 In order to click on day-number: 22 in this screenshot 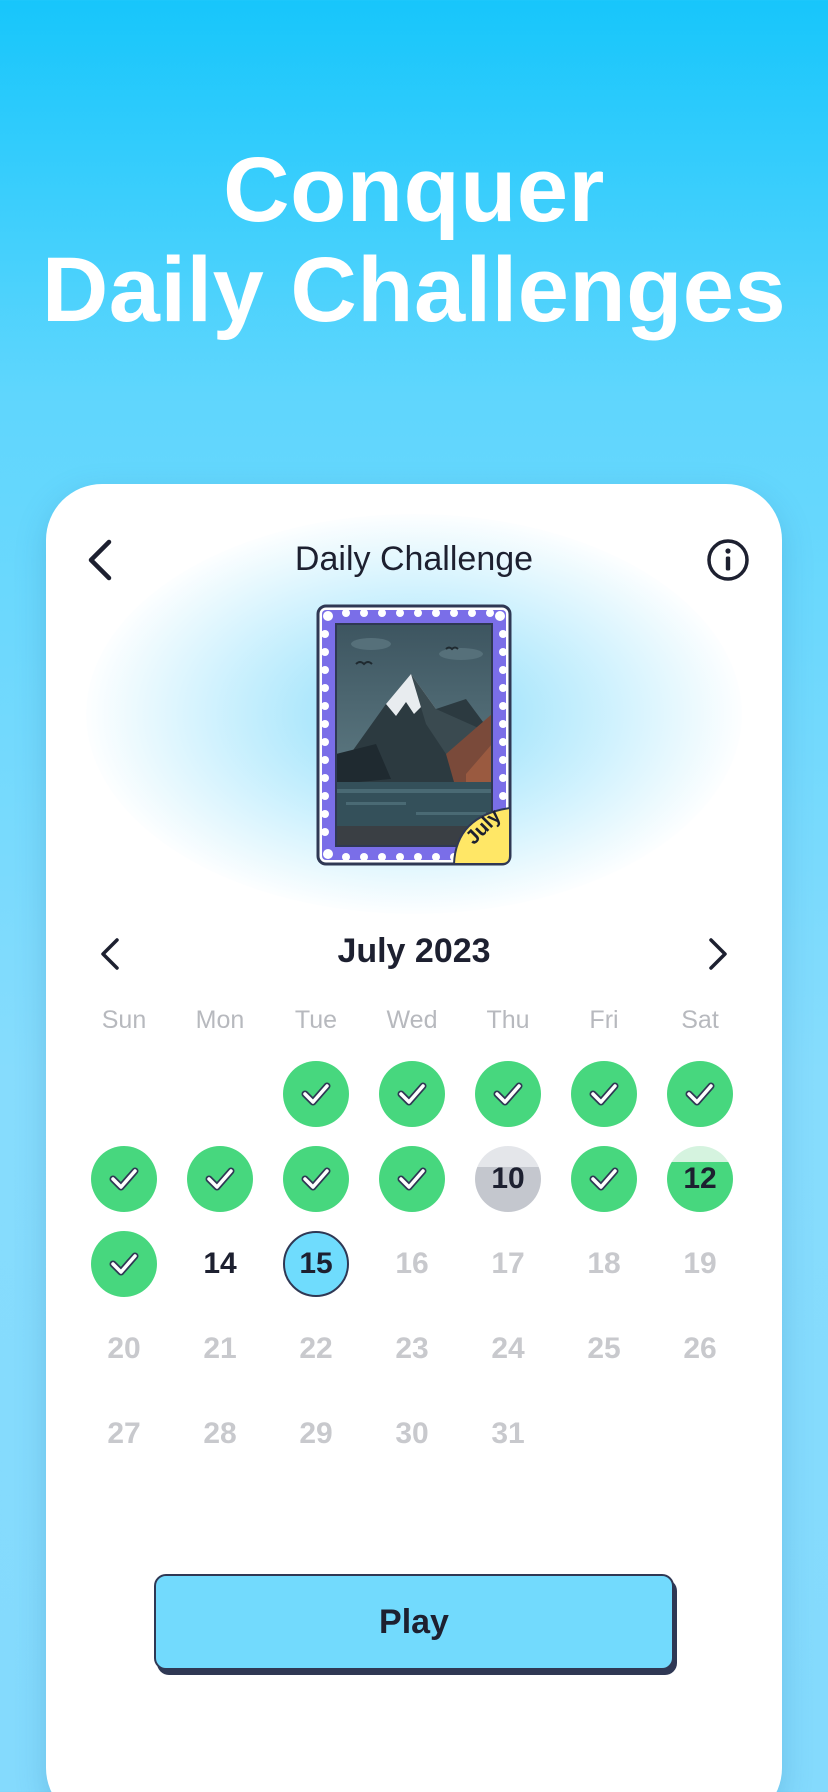, I will do `click(316, 1348)`.